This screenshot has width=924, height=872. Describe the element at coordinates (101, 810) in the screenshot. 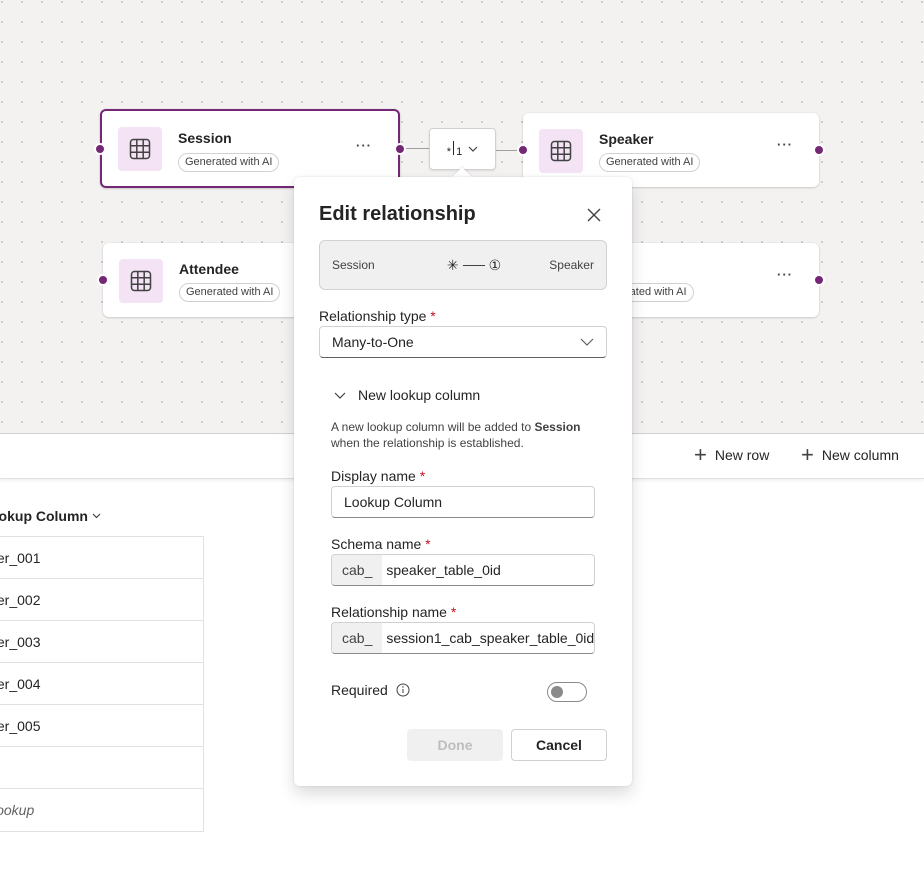

I see `grid-cell-placeholder: lookup` at that location.